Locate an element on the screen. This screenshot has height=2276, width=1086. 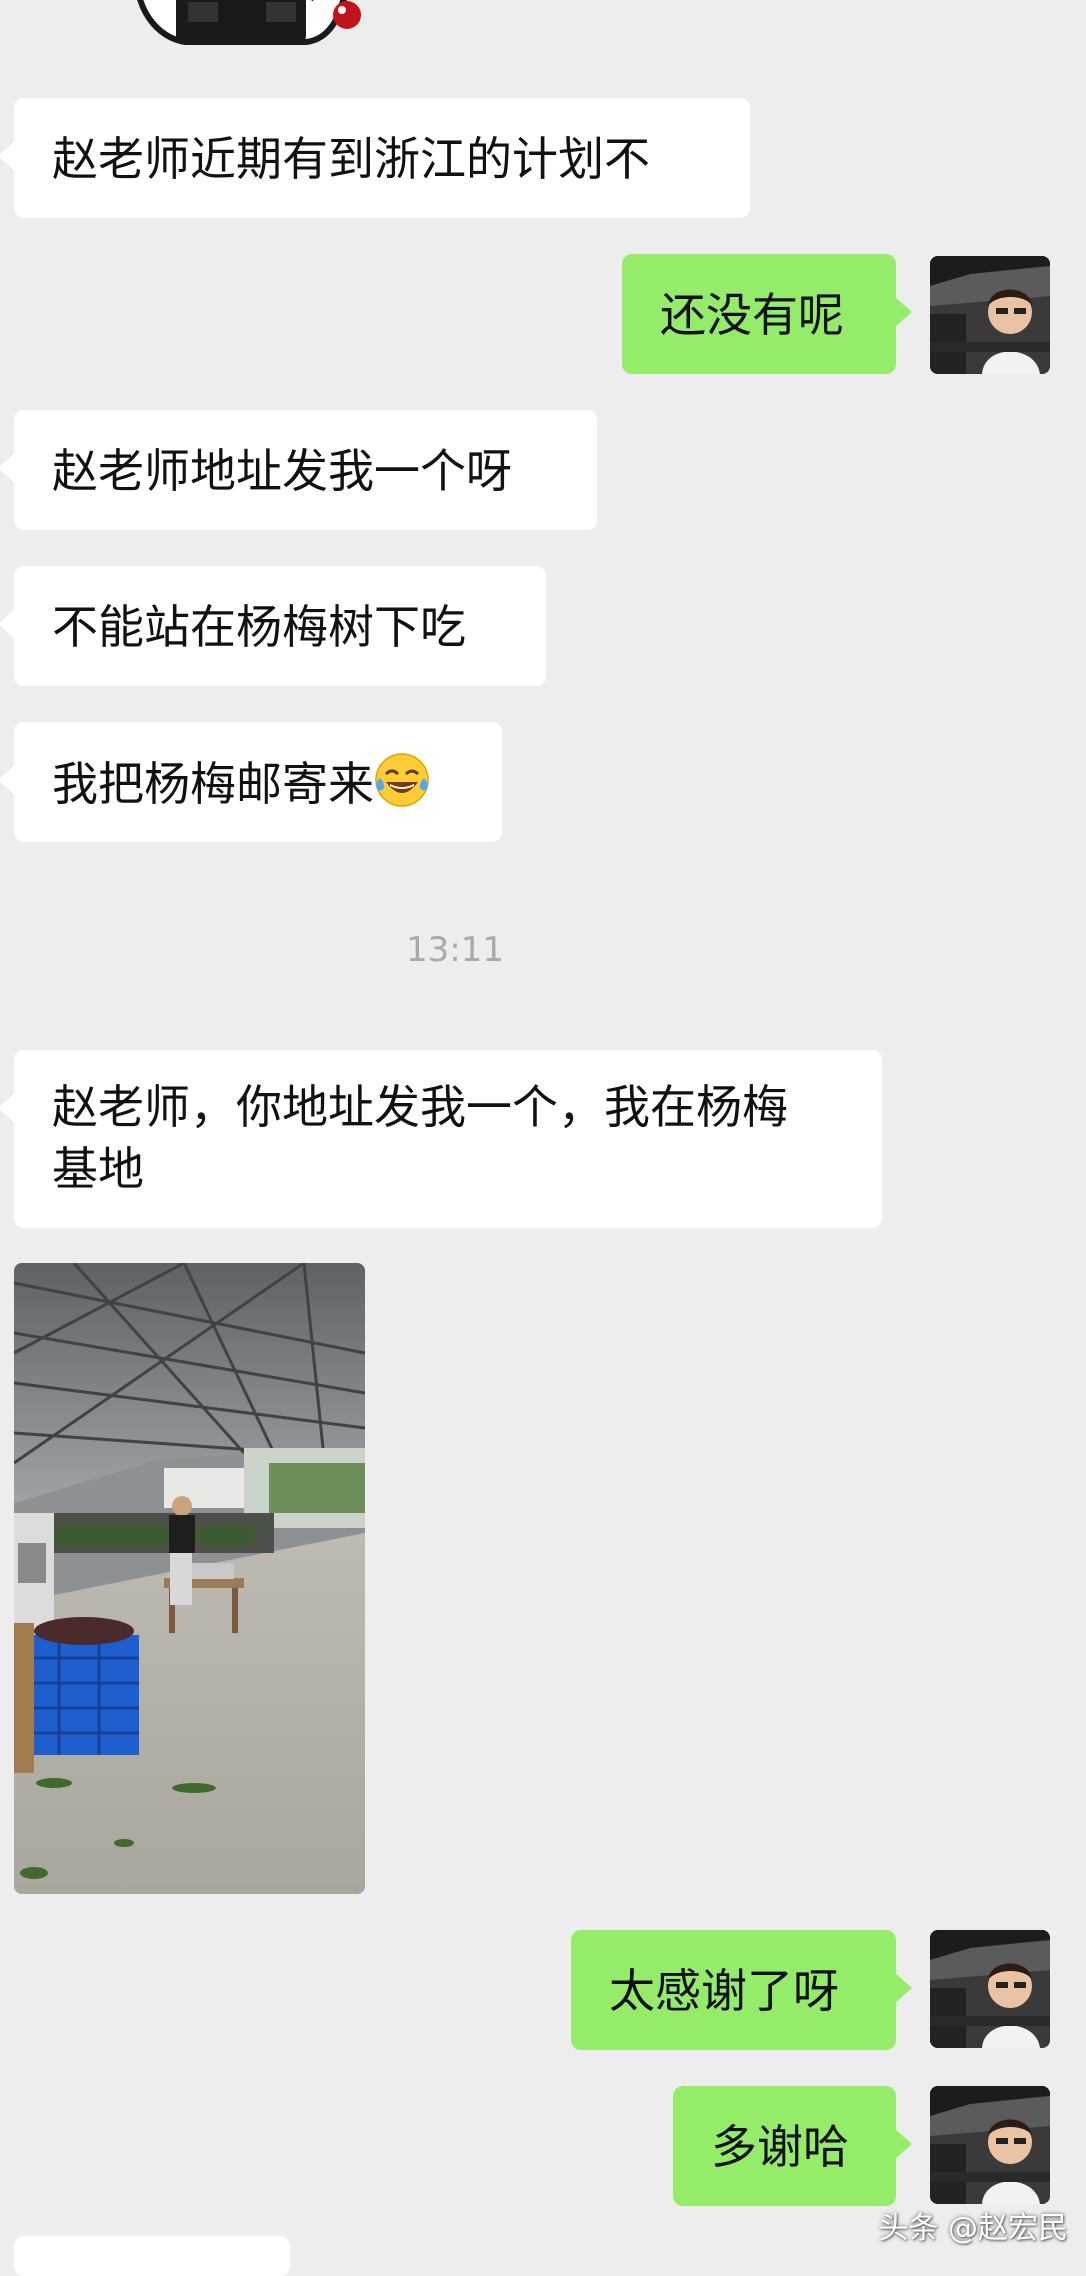
message-timestamp: 13:11 is located at coordinates (455, 950).